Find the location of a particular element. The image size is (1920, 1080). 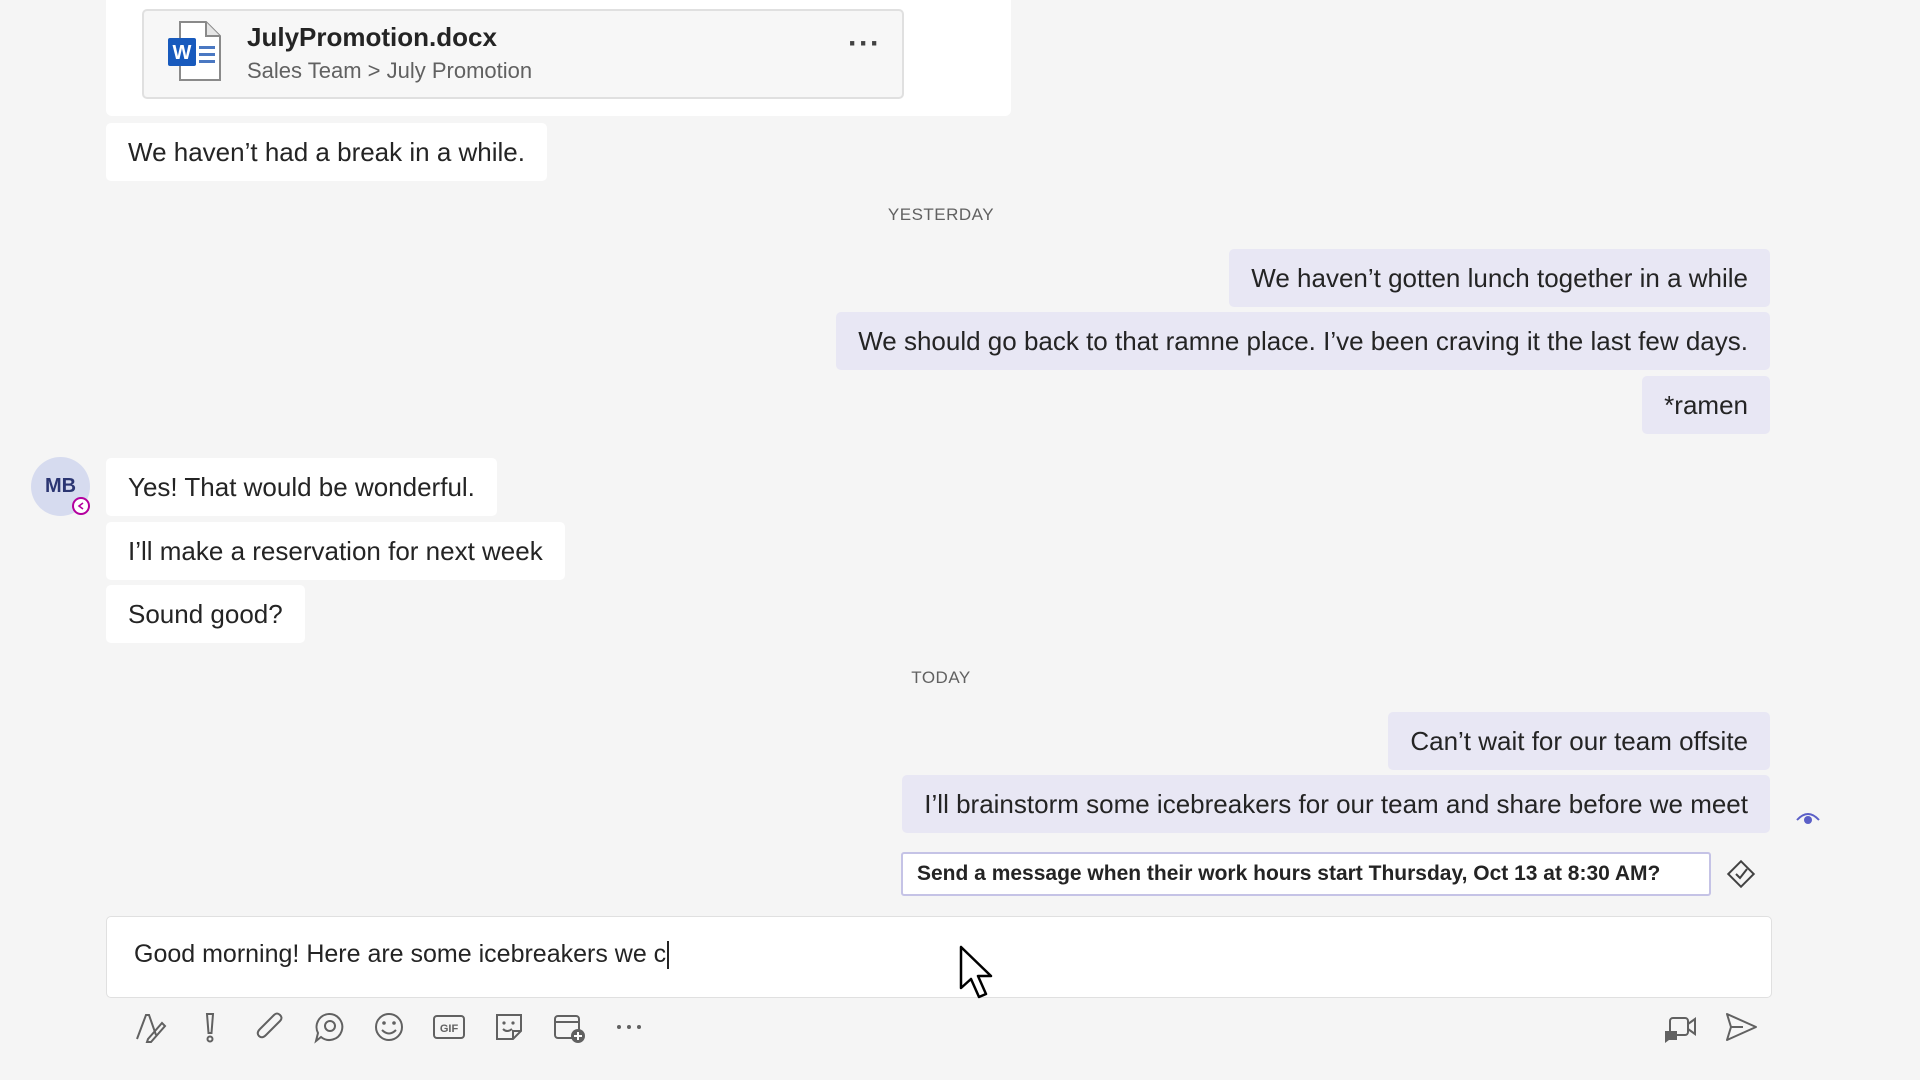

attach-icon is located at coordinates (270, 1027).